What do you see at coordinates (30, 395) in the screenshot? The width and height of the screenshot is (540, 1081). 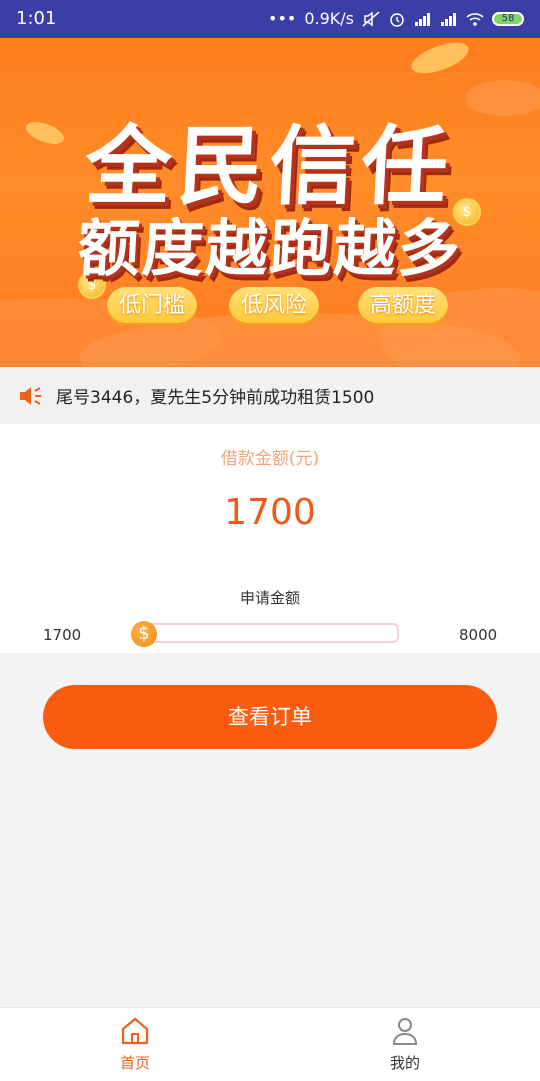 I see `speaker-icon` at bounding box center [30, 395].